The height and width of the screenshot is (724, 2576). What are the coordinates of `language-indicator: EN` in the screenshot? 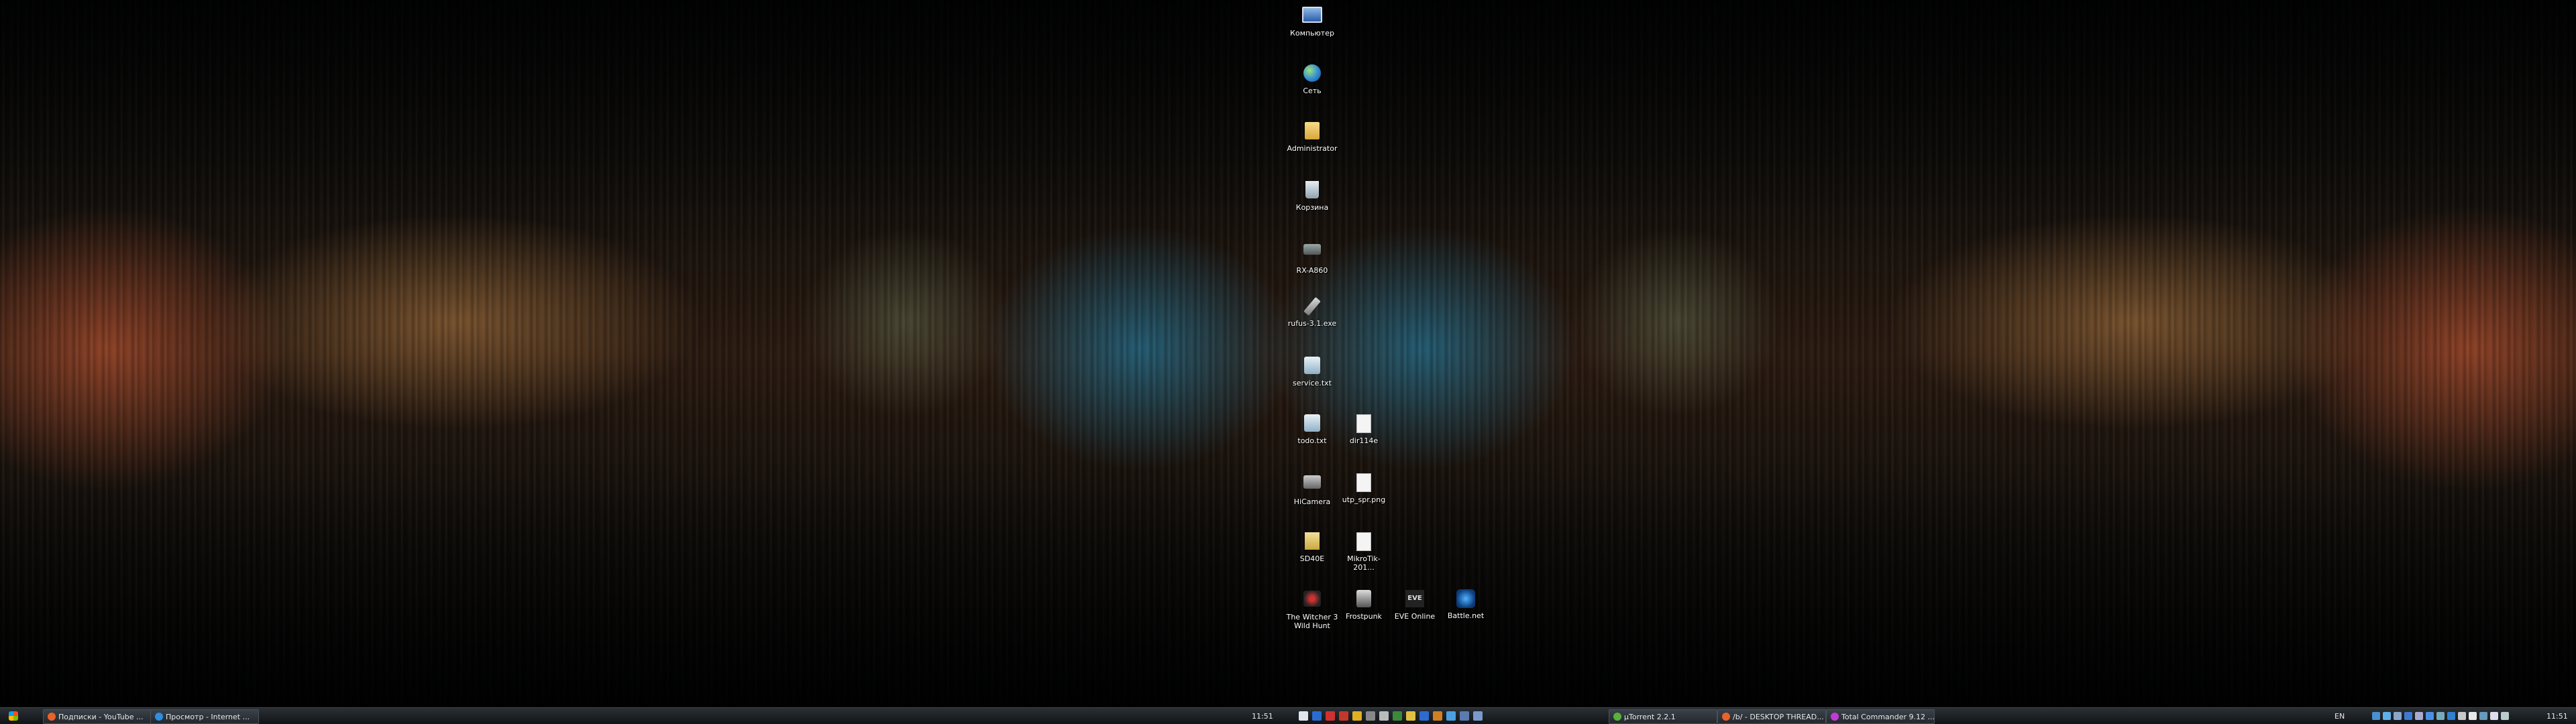 It's located at (2339, 716).